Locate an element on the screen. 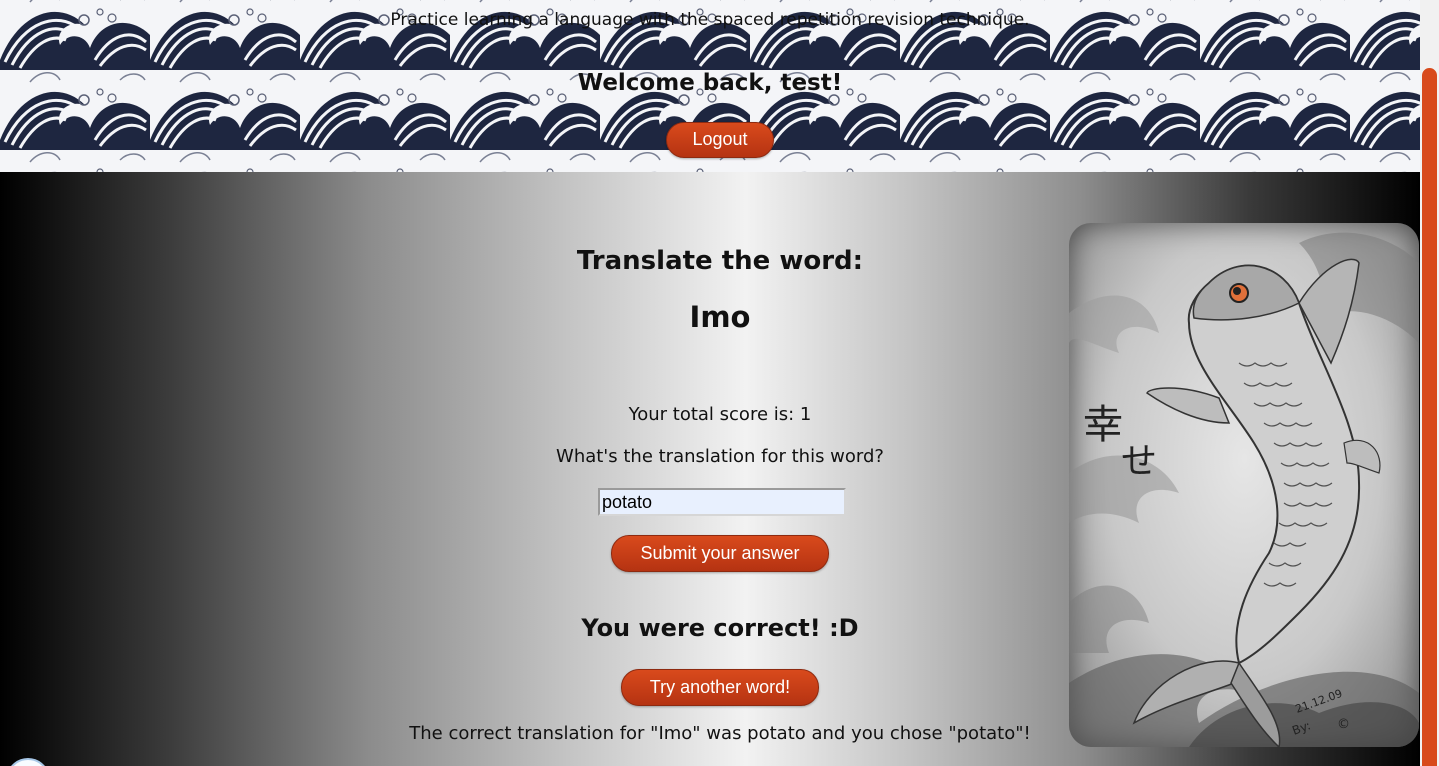 The height and width of the screenshot is (766, 1439). kanji-happiness-1: 幸 is located at coordinates (1103, 425).